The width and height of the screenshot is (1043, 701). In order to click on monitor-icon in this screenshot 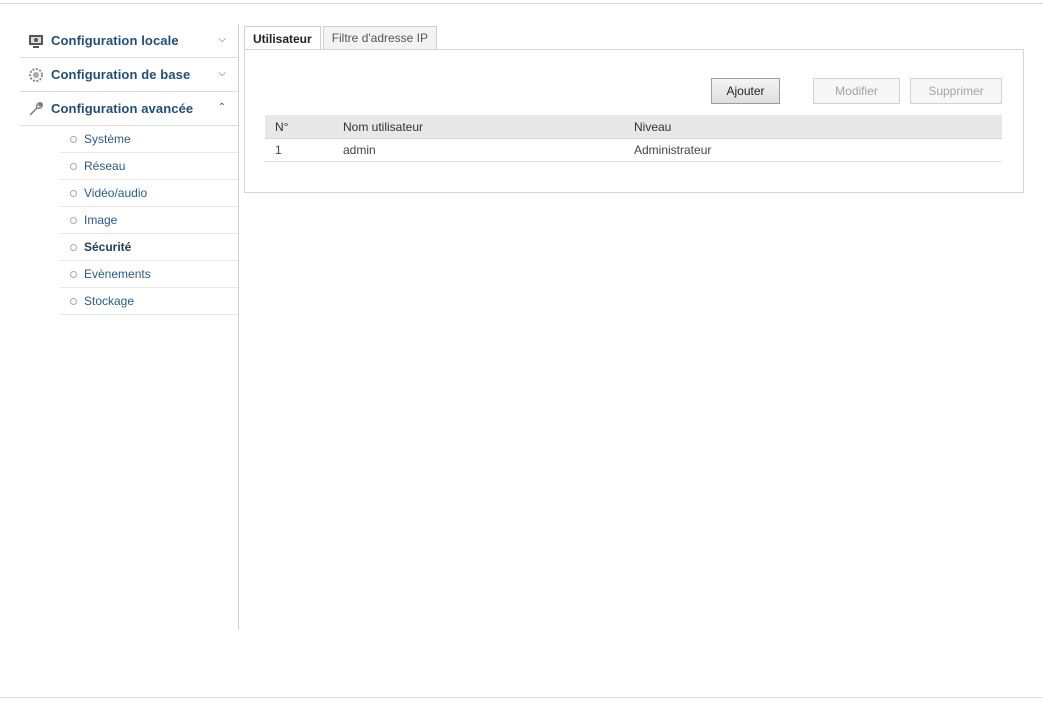, I will do `click(36, 41)`.